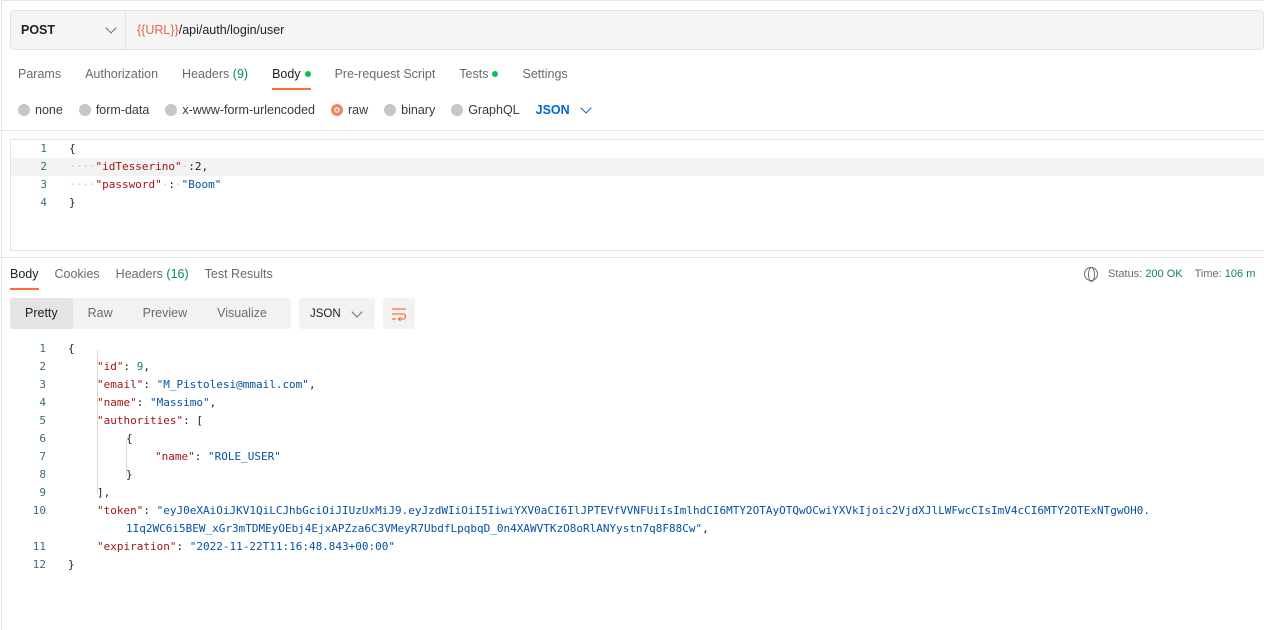 Image resolution: width=1264 pixels, height=630 pixels. I want to click on response-tab-test-results: Test Results, so click(239, 276).